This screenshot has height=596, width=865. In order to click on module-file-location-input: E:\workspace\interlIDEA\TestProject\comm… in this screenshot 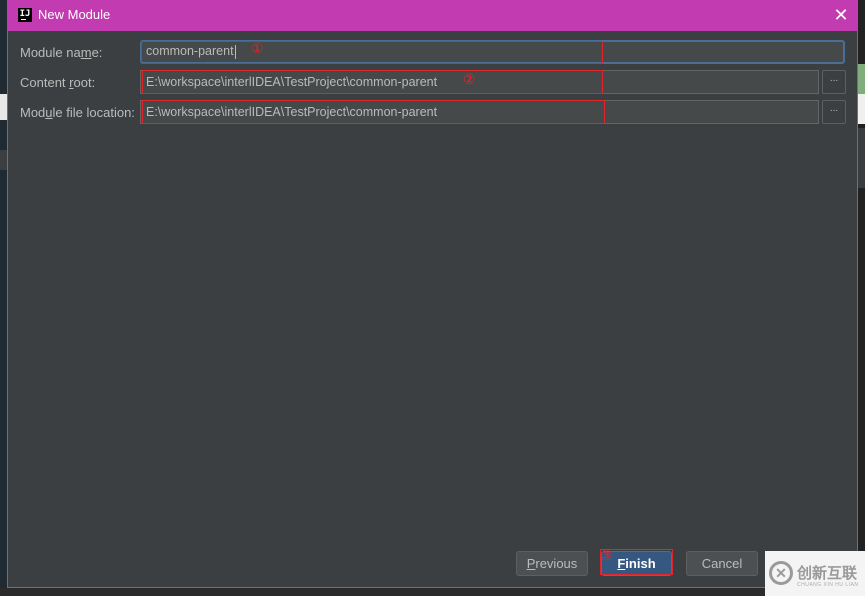, I will do `click(479, 112)`.